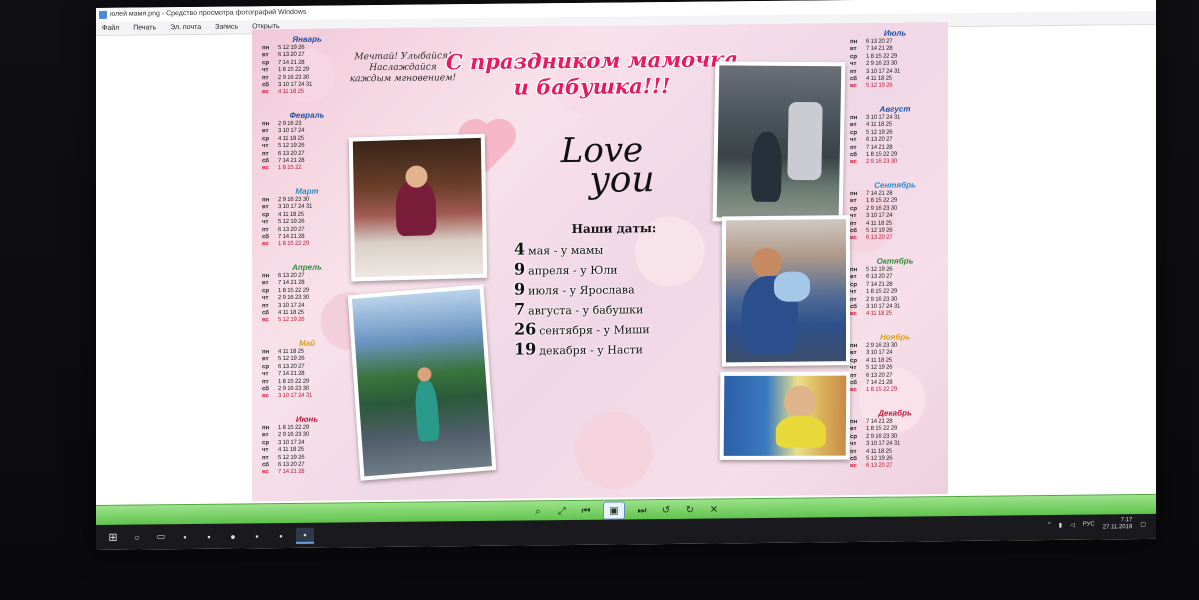  I want to click on photo-mother-seaside, so click(422, 382).